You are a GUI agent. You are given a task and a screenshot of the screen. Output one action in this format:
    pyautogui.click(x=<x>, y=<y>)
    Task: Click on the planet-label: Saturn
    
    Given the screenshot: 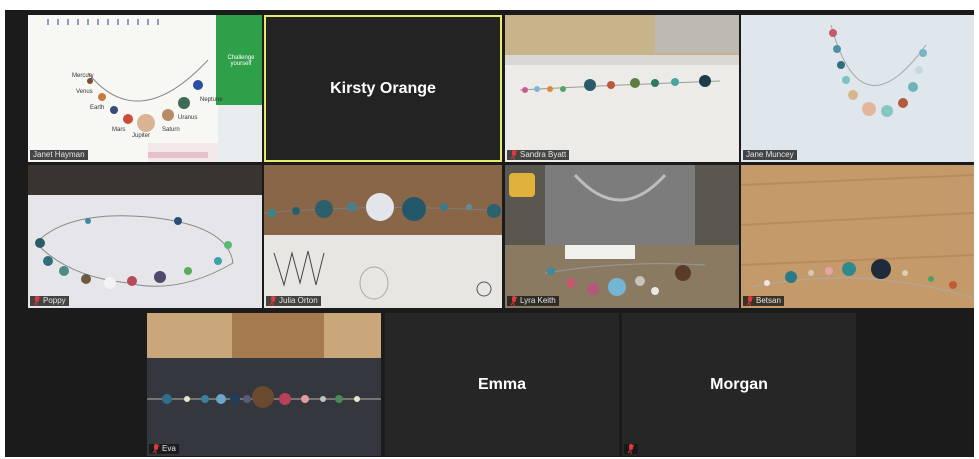 What is the action you would take?
    pyautogui.click(x=171, y=130)
    